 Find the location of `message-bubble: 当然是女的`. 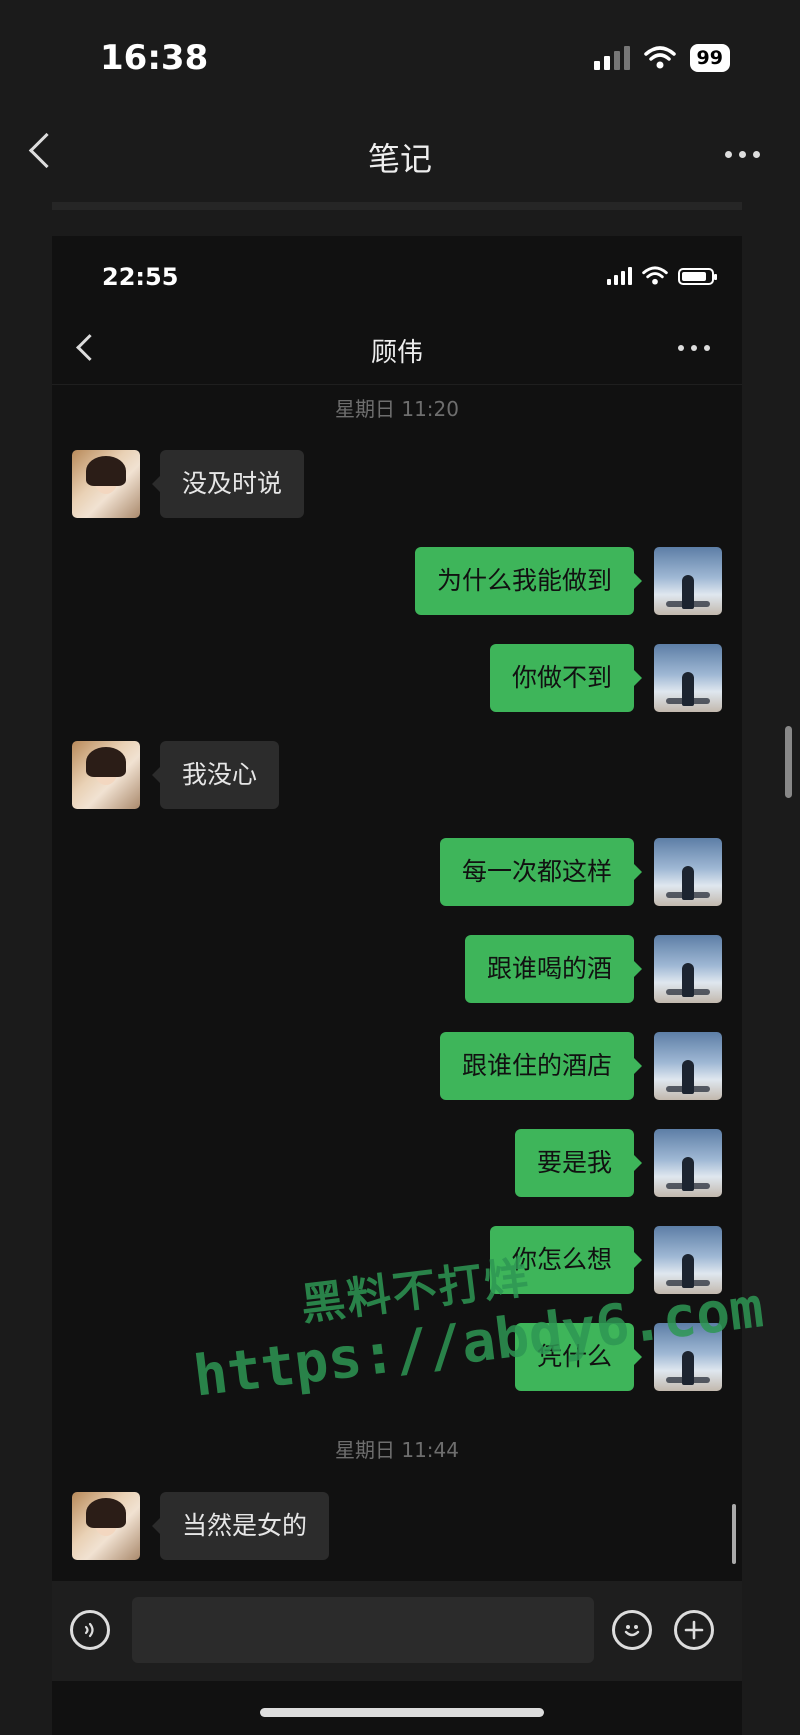

message-bubble: 当然是女的 is located at coordinates (240, 1526).